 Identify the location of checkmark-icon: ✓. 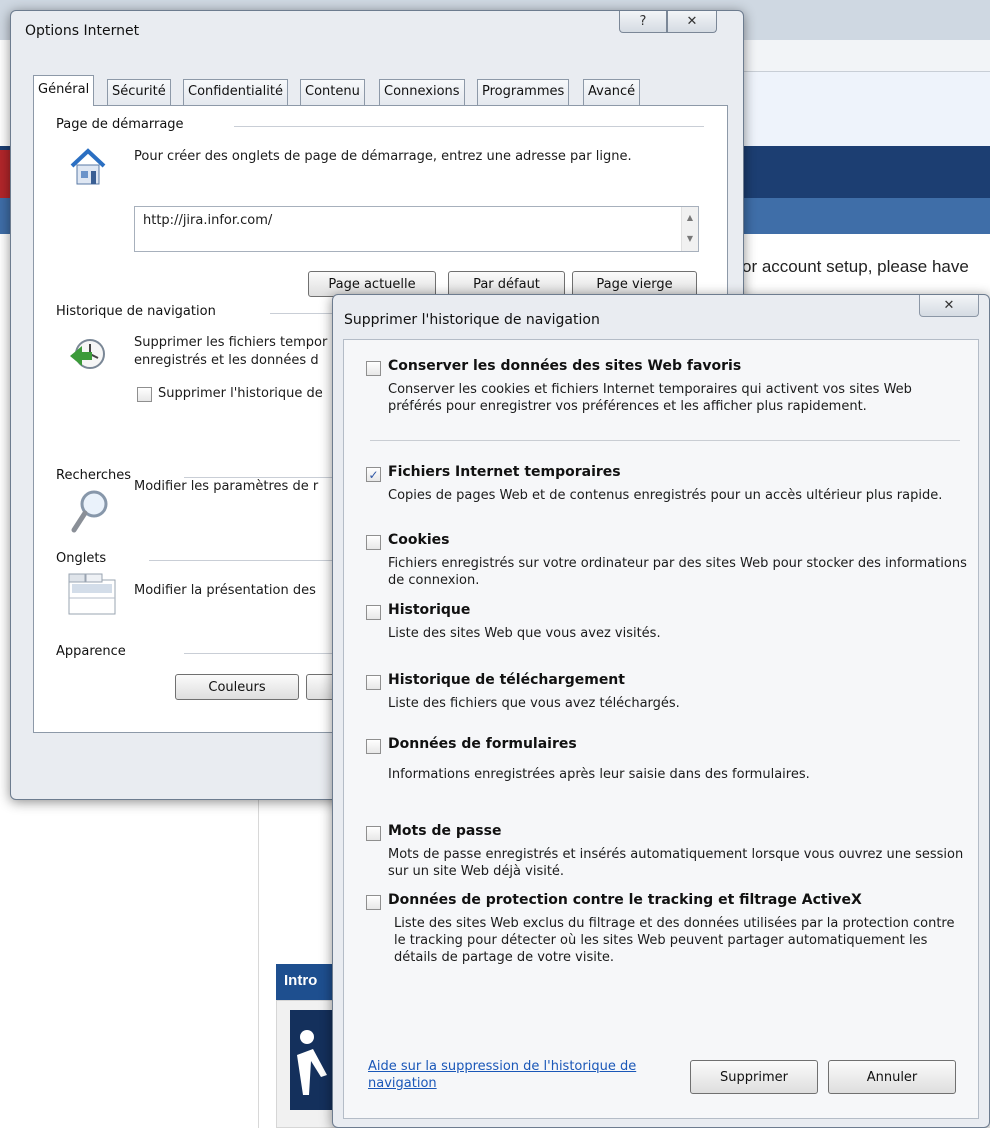
(373, 474).